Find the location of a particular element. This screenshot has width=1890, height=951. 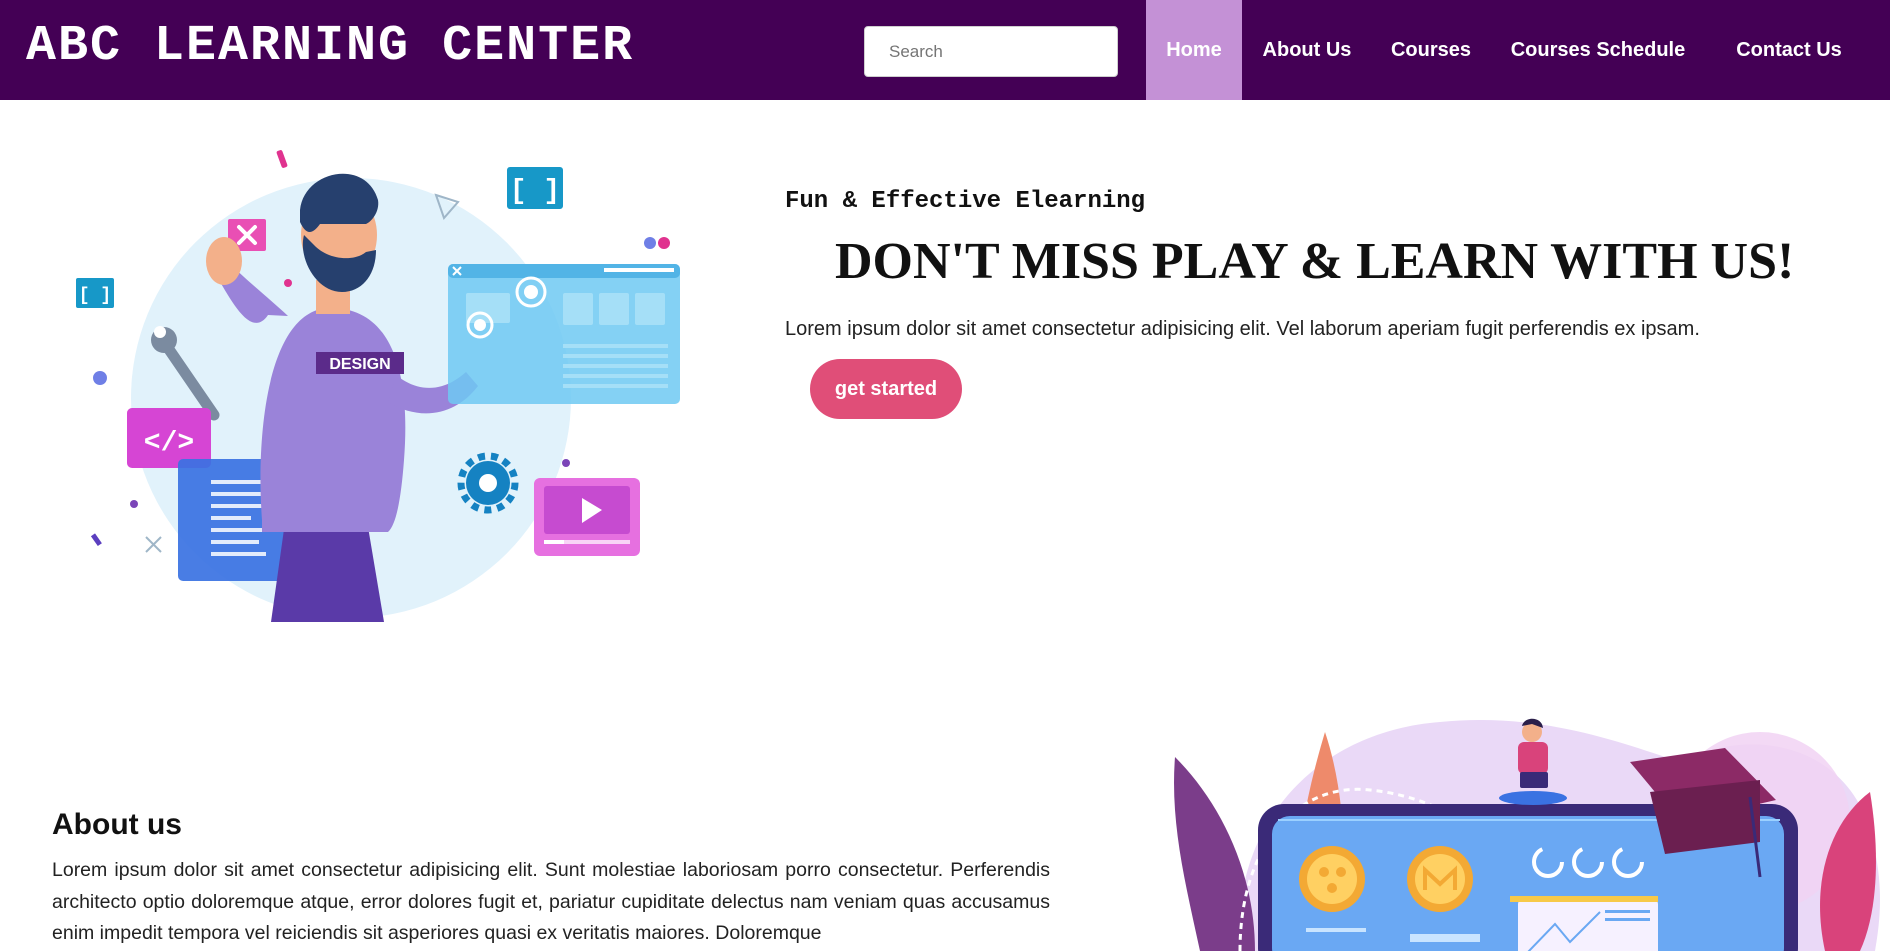

video-player-icon is located at coordinates (587, 517).